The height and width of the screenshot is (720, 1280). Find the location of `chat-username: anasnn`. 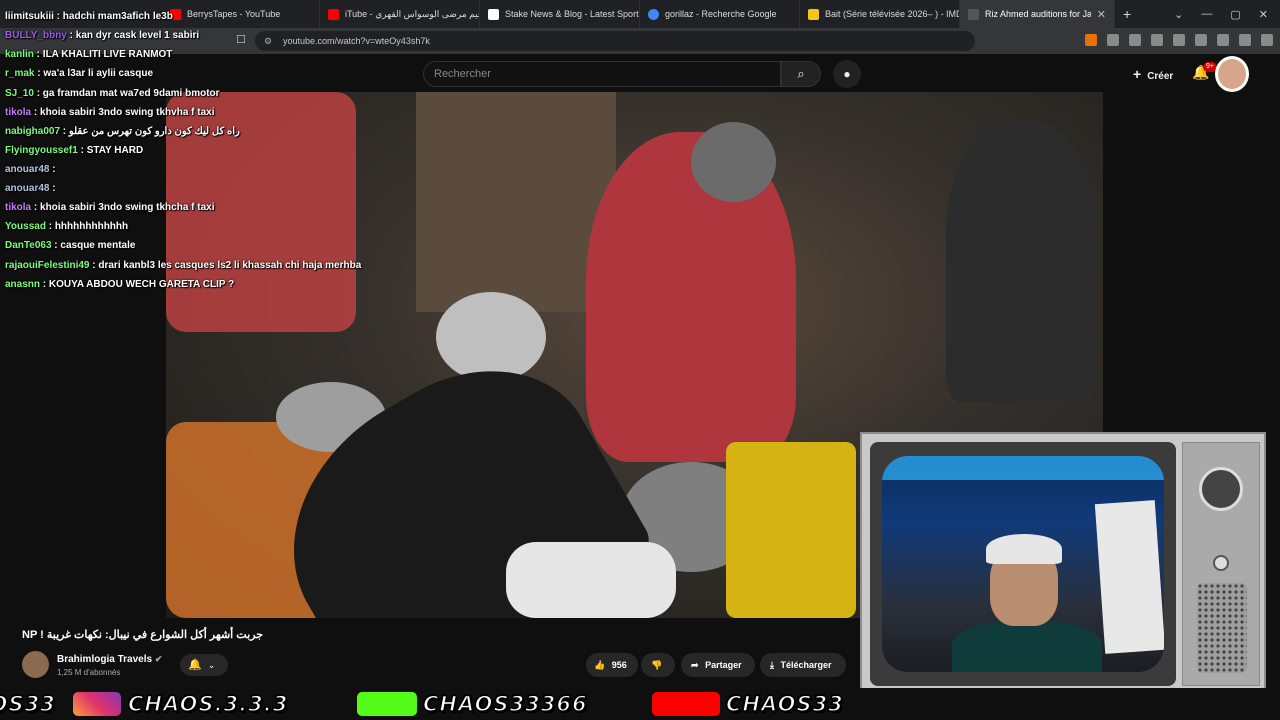

chat-username: anasnn is located at coordinates (22, 284).